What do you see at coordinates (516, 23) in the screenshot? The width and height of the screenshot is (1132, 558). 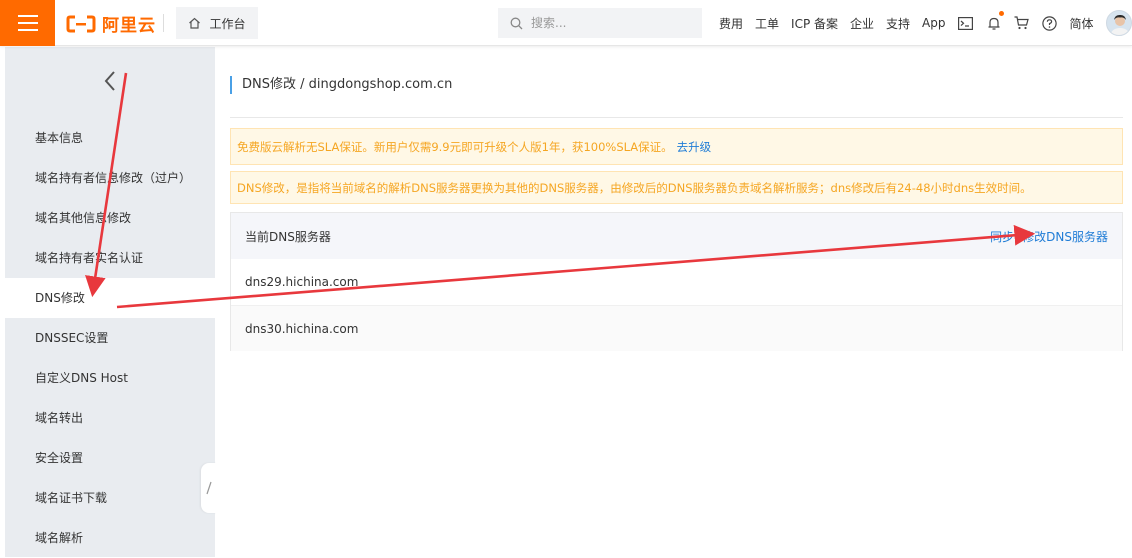 I see `search-icon` at bounding box center [516, 23].